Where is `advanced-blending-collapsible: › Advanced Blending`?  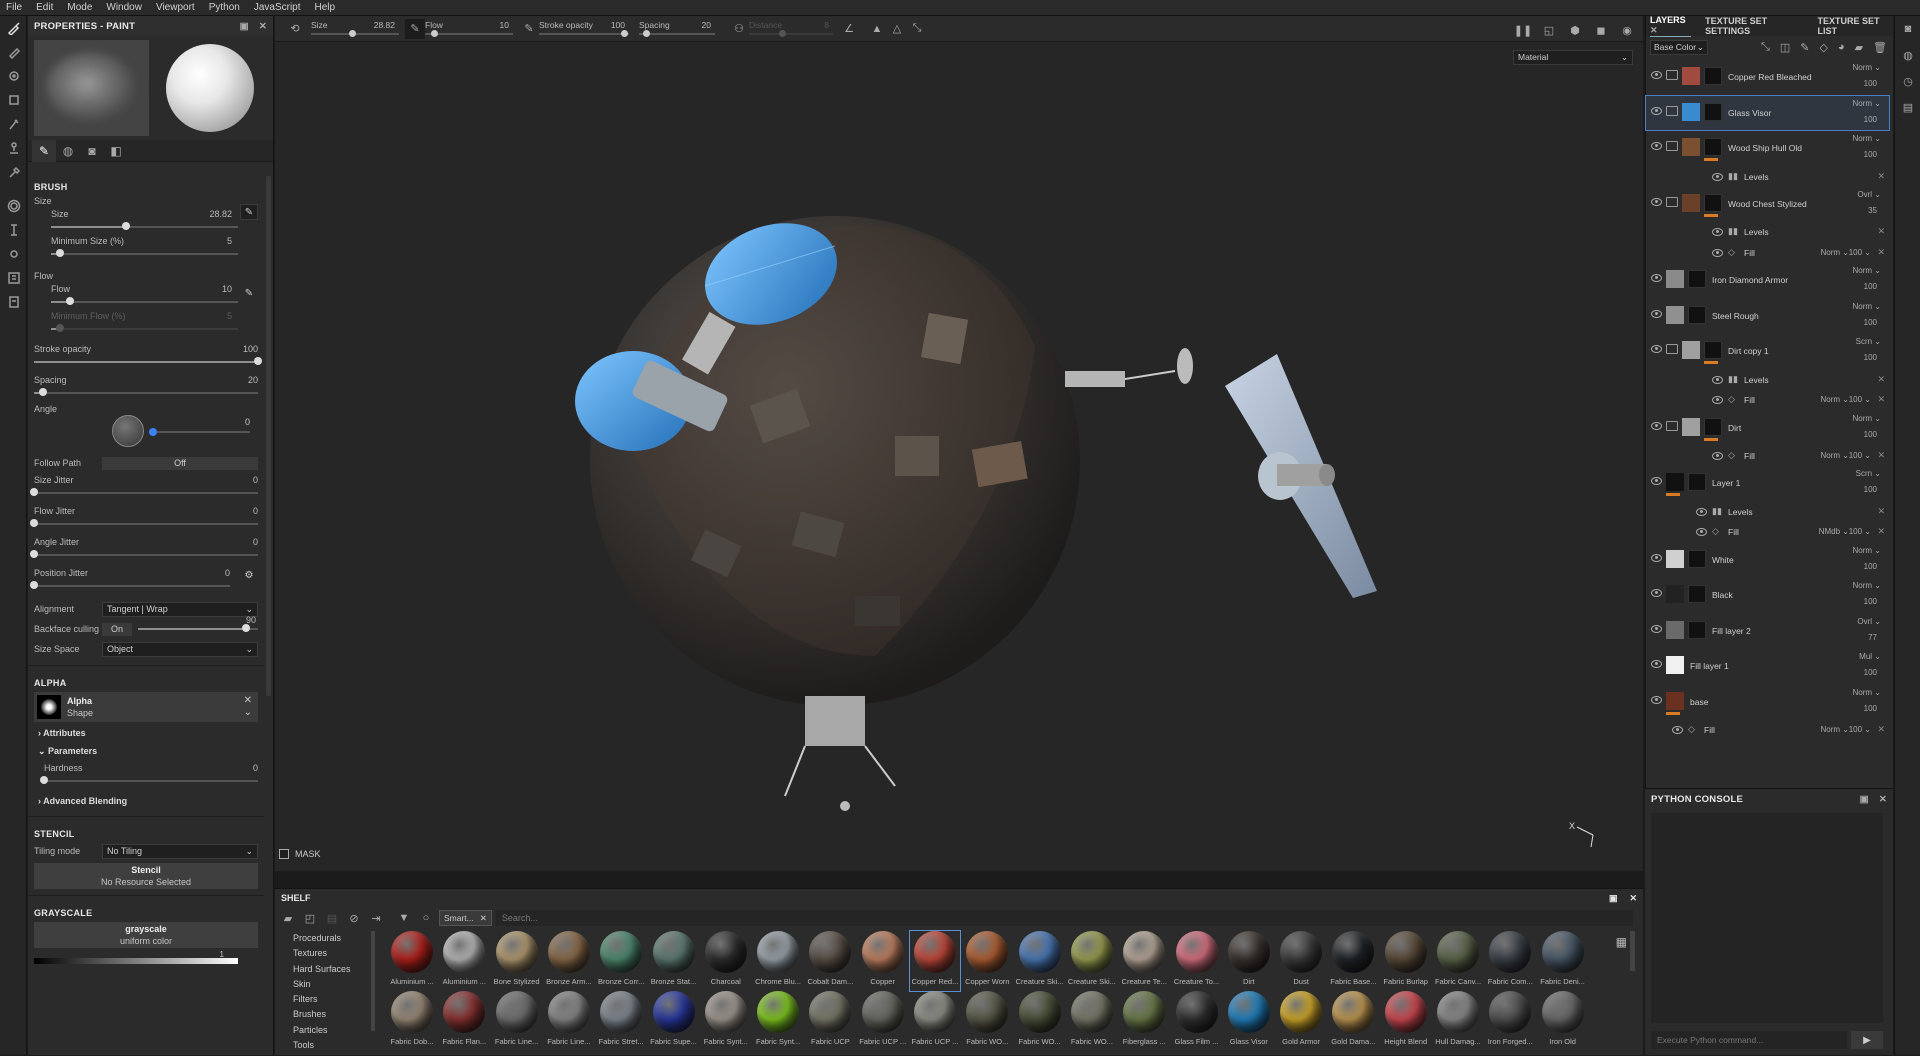 advanced-blending-collapsible: › Advanced Blending is located at coordinates (146, 801).